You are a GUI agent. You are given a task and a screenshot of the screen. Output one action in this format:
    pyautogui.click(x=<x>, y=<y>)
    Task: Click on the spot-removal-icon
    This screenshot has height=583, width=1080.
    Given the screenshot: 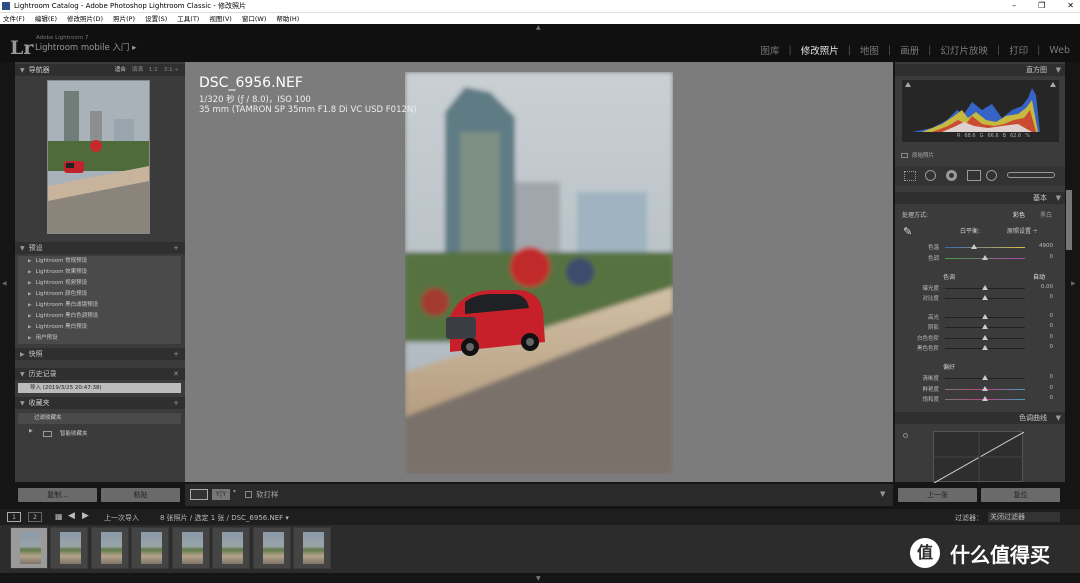 What is the action you would take?
    pyautogui.click(x=930, y=175)
    